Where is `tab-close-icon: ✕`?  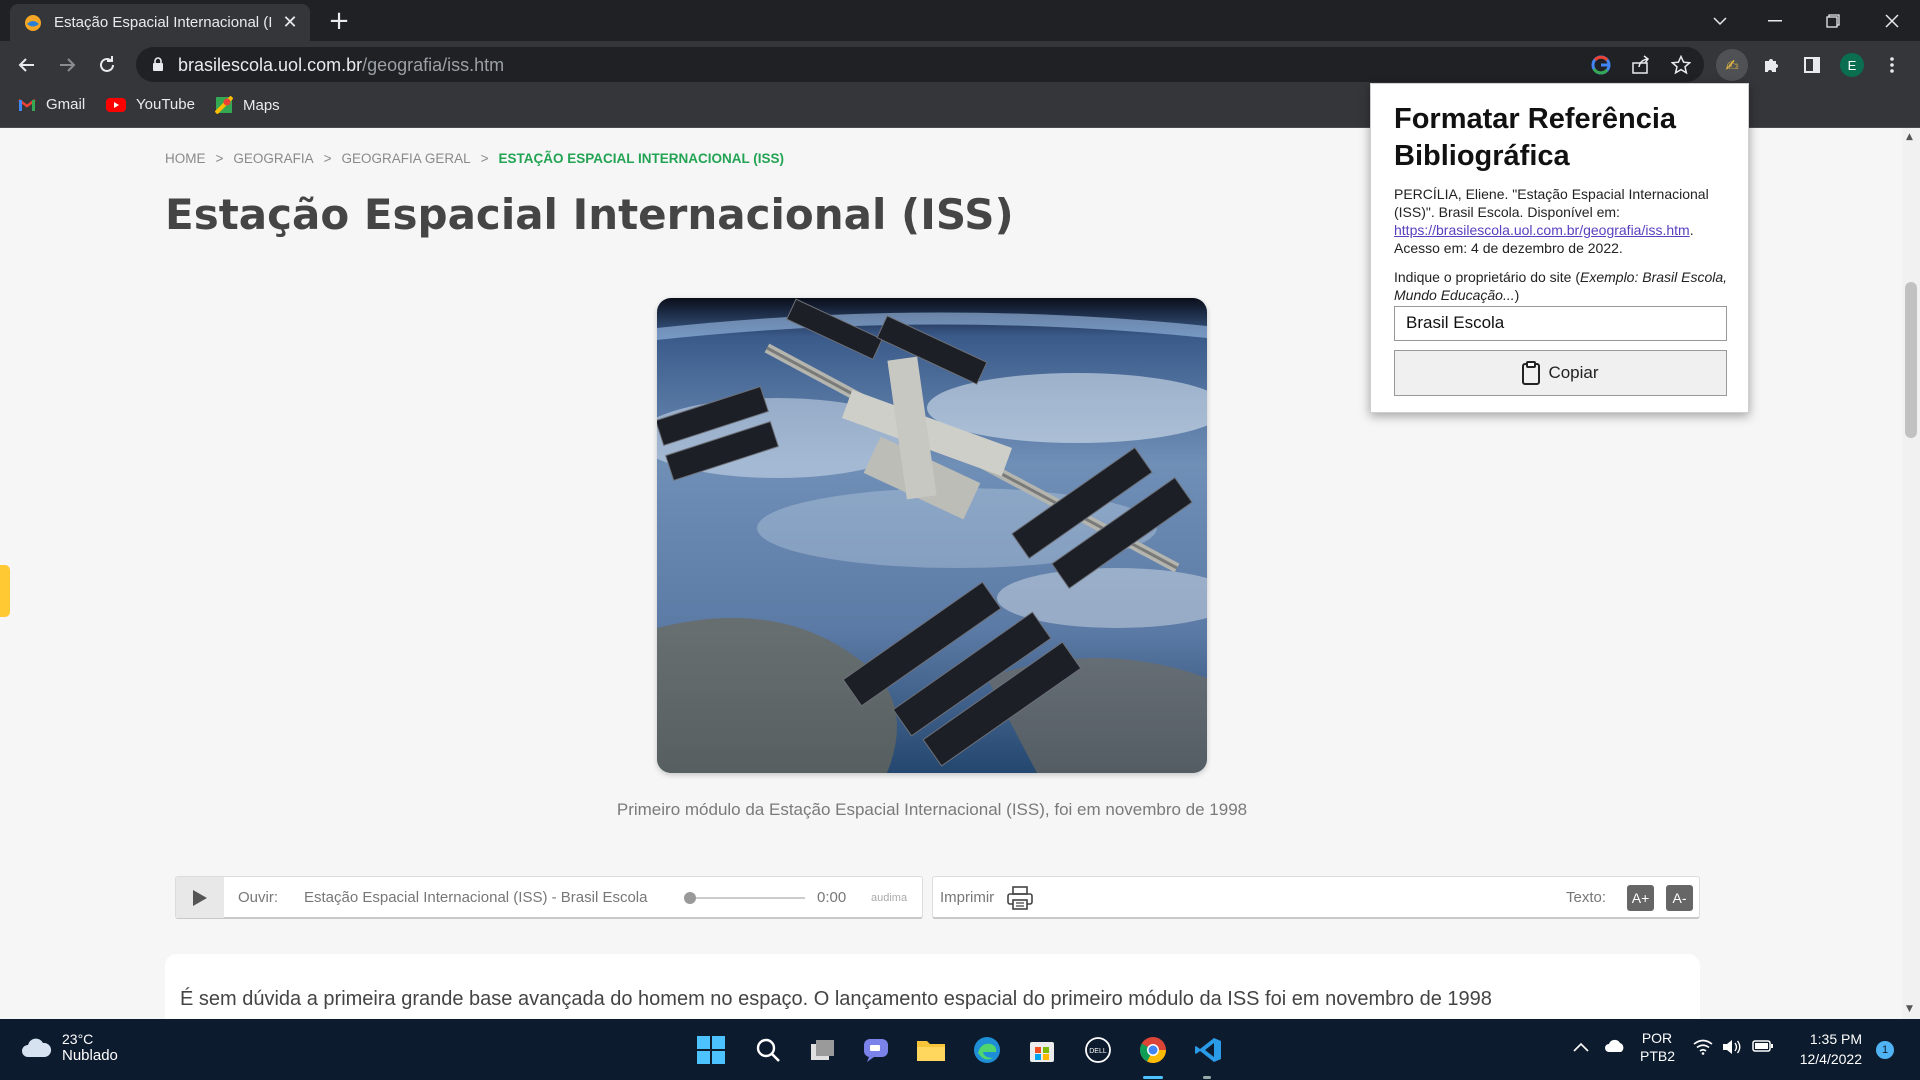 tab-close-icon: ✕ is located at coordinates (290, 22).